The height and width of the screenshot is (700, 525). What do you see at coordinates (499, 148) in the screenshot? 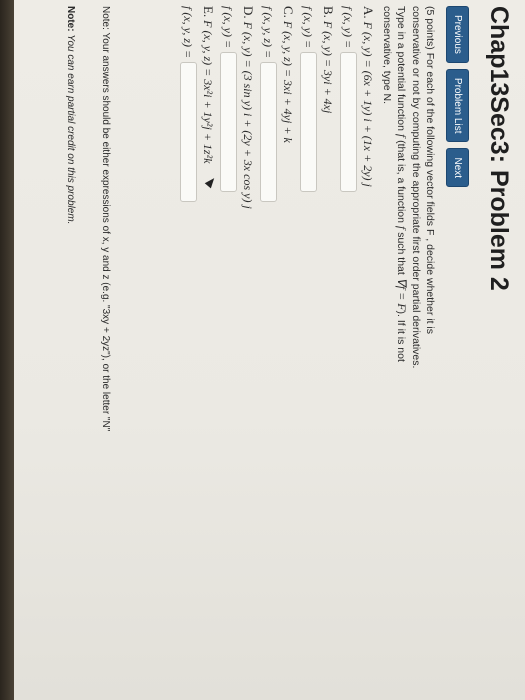
I see `page-title: Chap13Sec3: Problem 2` at bounding box center [499, 148].